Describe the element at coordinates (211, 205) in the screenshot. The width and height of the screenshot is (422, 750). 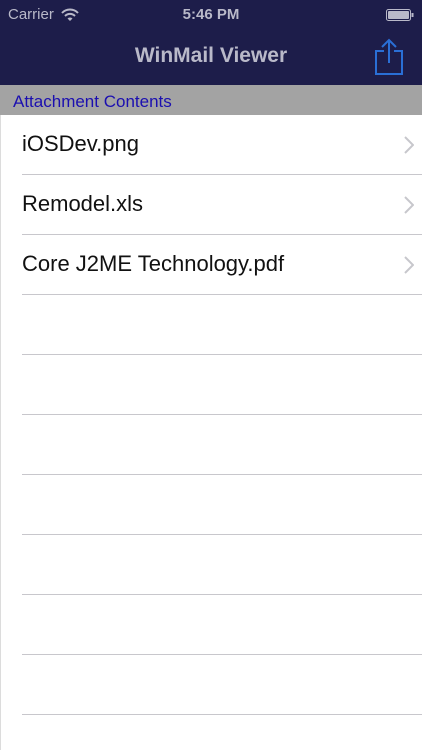
I see `list-item: Remodel.xls` at that location.